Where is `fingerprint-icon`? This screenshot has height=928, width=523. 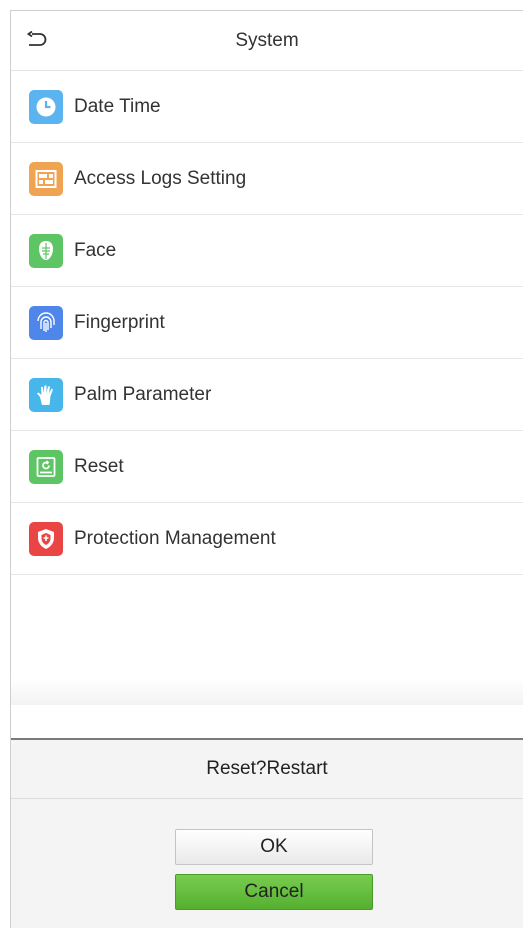 fingerprint-icon is located at coordinates (46, 323).